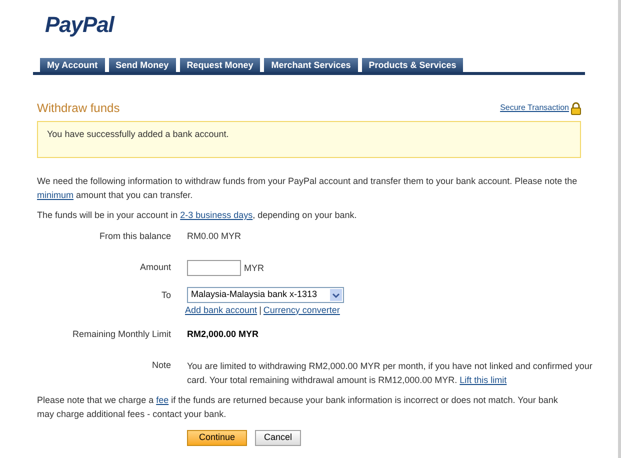  I want to click on paypal-logo: PayPal, so click(79, 24).